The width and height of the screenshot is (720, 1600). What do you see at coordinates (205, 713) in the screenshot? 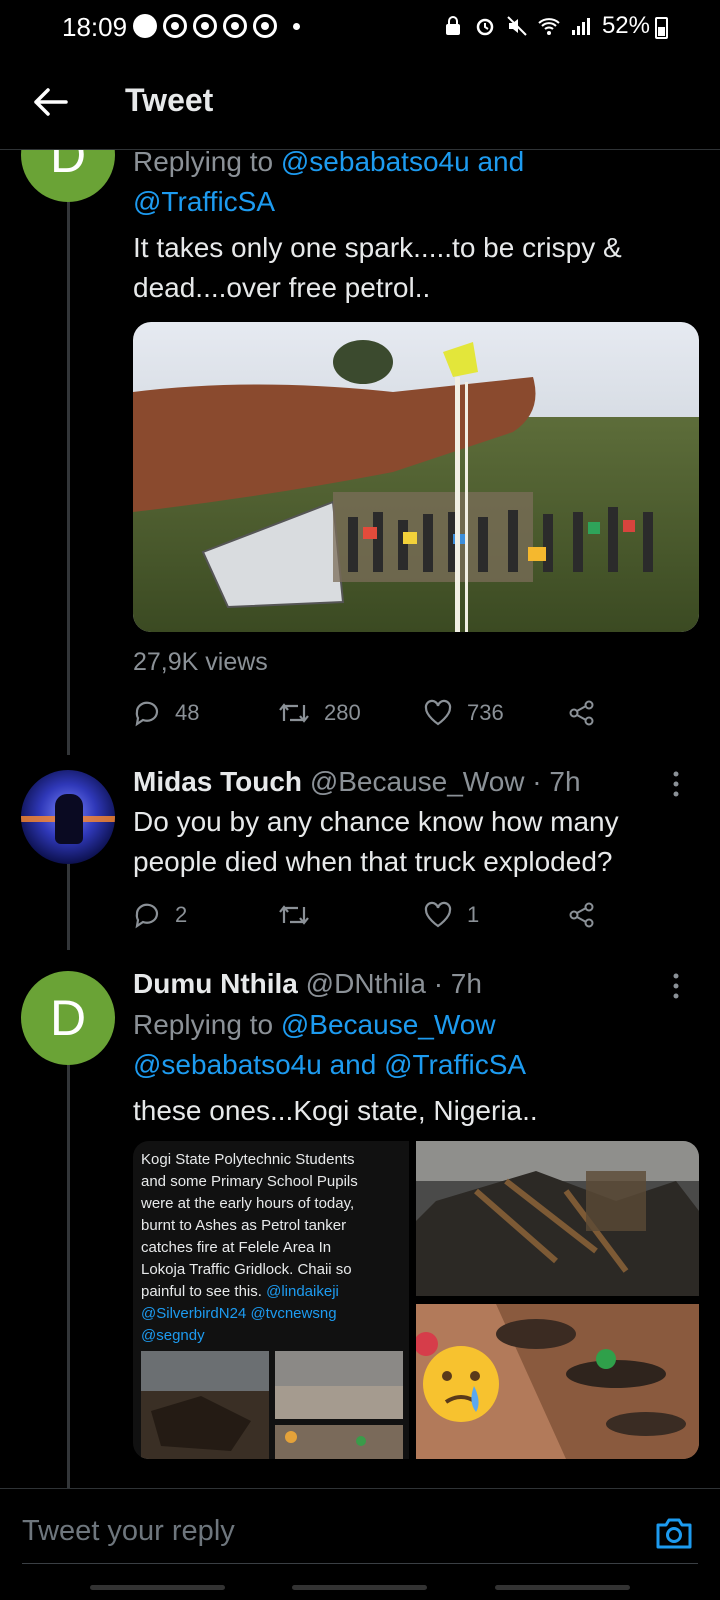
I see `reply-button: 48` at bounding box center [205, 713].